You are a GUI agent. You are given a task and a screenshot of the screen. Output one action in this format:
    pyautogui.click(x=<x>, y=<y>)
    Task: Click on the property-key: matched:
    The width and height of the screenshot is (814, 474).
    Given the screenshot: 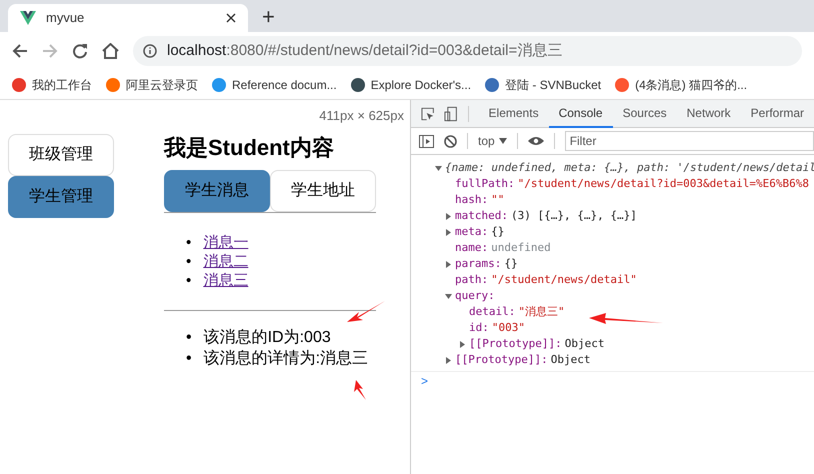 What is the action you would take?
    pyautogui.click(x=481, y=216)
    